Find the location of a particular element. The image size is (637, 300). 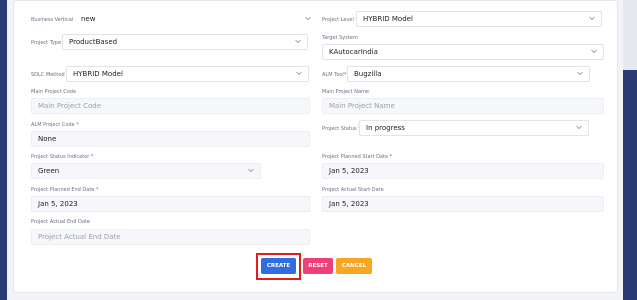

main-project-code-input: Main Project Code is located at coordinates (170, 106).